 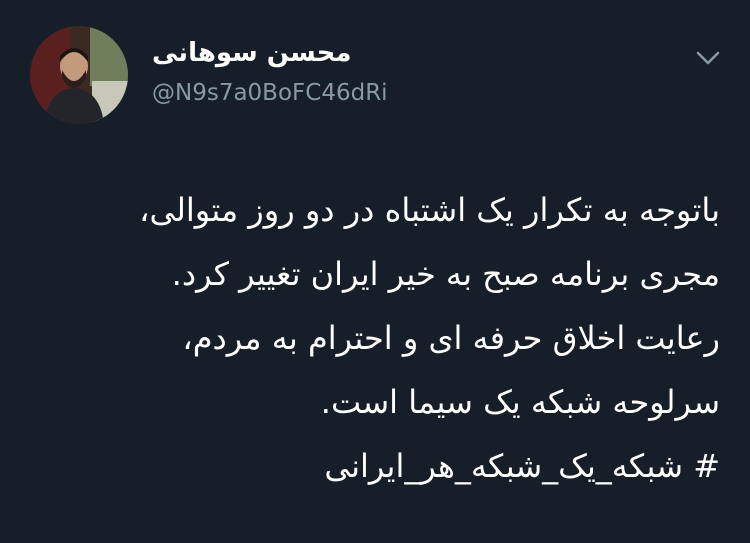 What do you see at coordinates (445, 274) in the screenshot?
I see `tweet-text-line: مجری برنامه صبح به خیر ایران تغییر کرد.` at bounding box center [445, 274].